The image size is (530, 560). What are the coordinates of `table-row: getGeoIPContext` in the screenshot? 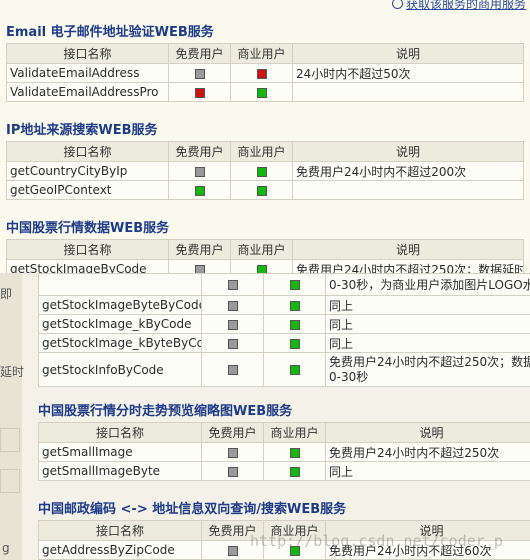 It's located at (265, 190).